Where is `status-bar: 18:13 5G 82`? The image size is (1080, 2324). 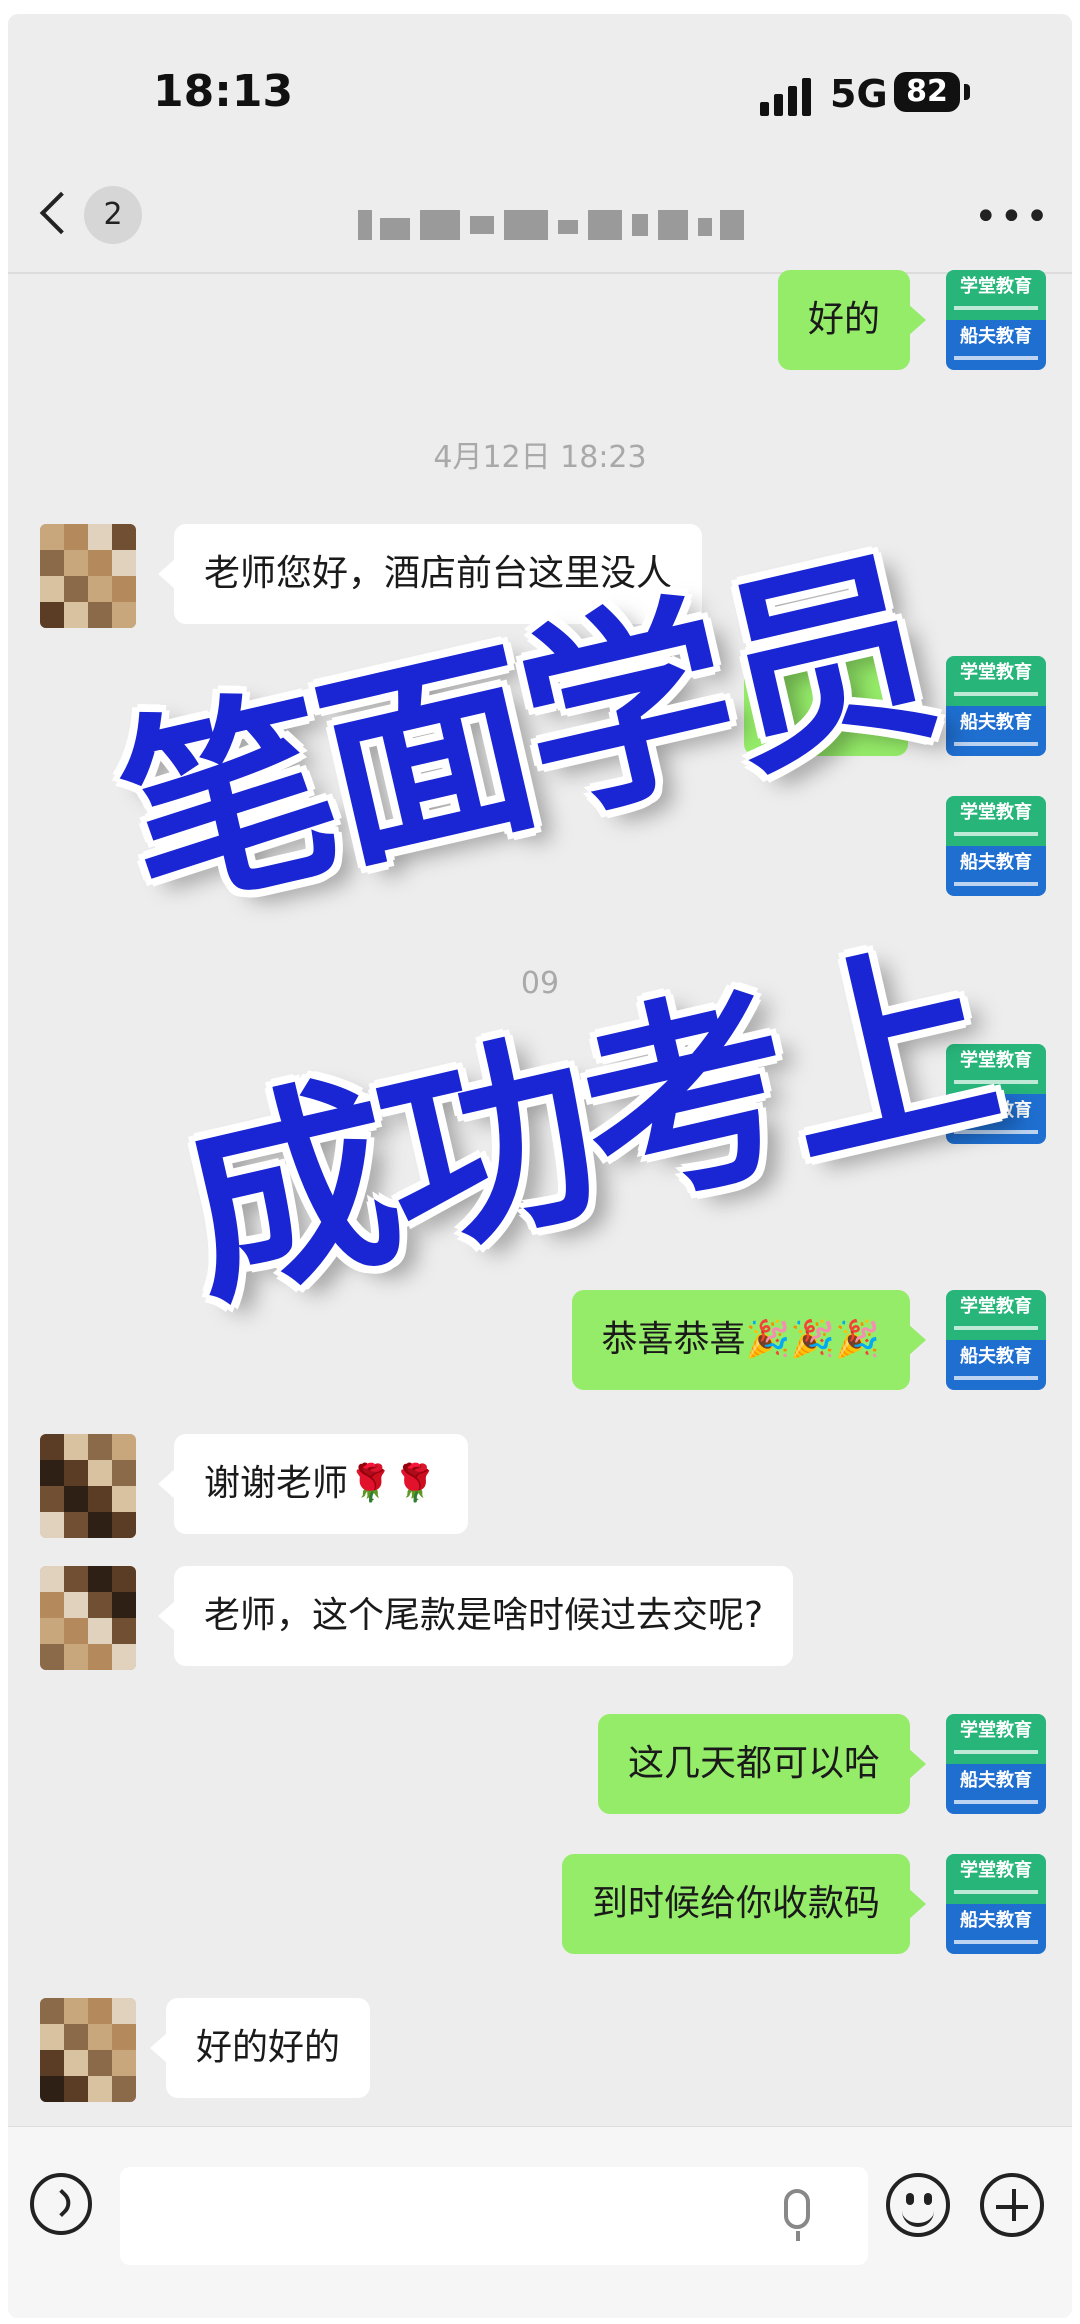
status-bar: 18:13 5G 82 is located at coordinates (540, 89).